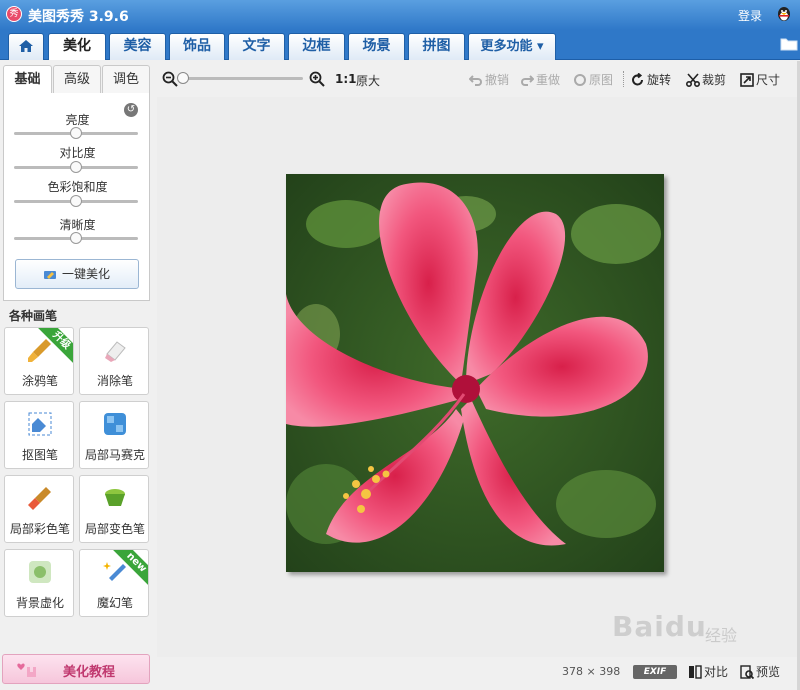  I want to click on cutout-brush-label: 抠图笔, so click(39, 455).